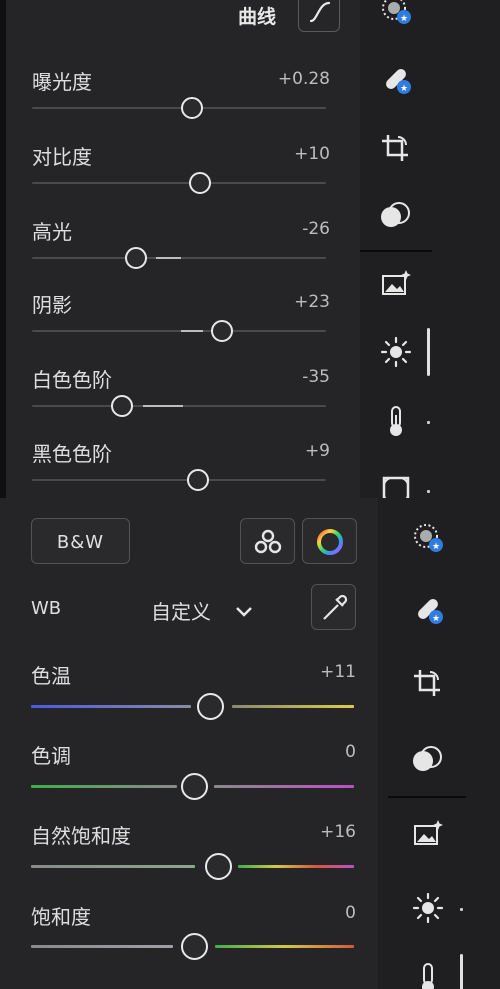 The height and width of the screenshot is (989, 500). What do you see at coordinates (316, 377) in the screenshot?
I see `slider-value: -35` at bounding box center [316, 377].